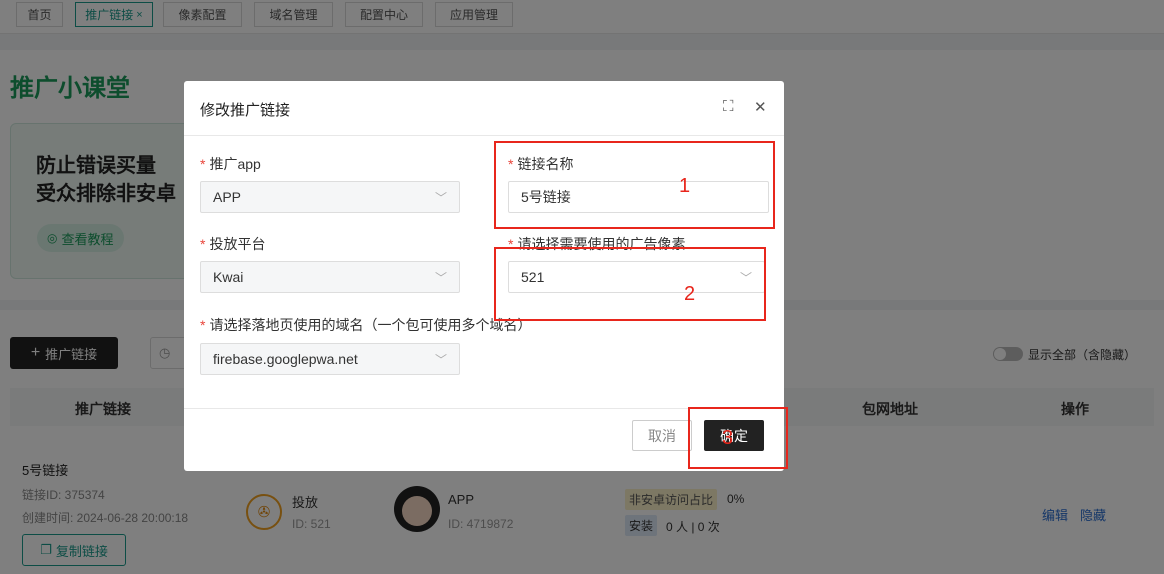  I want to click on cancel-button: 取消, so click(662, 435).